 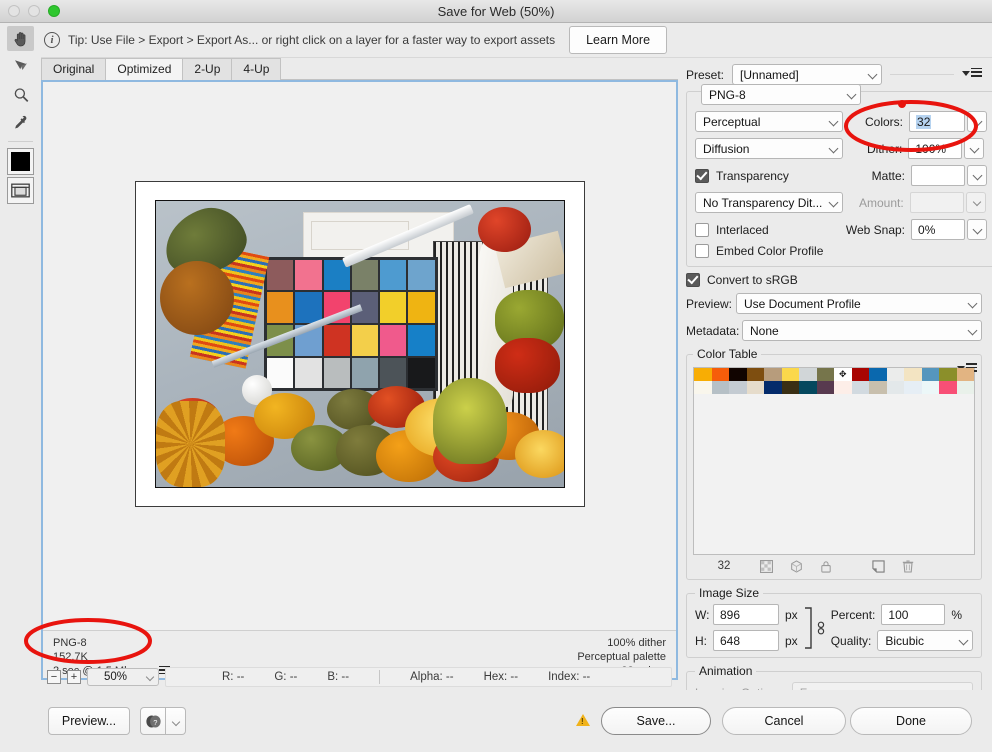 What do you see at coordinates (937, 121) in the screenshot?
I see `colors-input: 32` at bounding box center [937, 121].